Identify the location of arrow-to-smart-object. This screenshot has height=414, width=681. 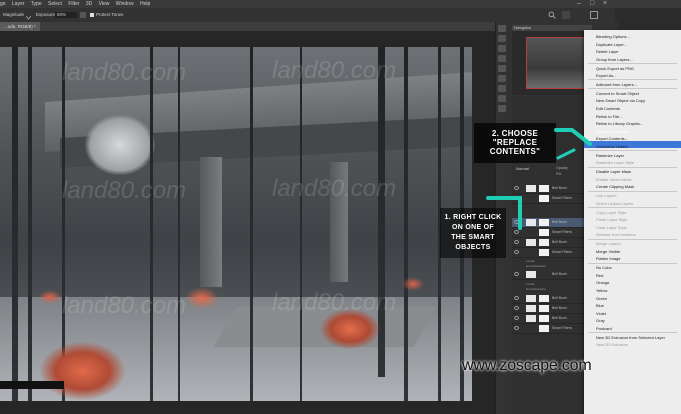
(504, 213).